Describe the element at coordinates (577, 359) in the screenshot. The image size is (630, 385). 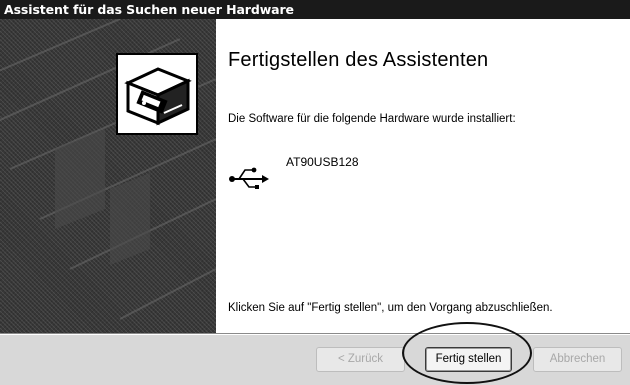
I see `cancel-button: Abbrechen` at that location.